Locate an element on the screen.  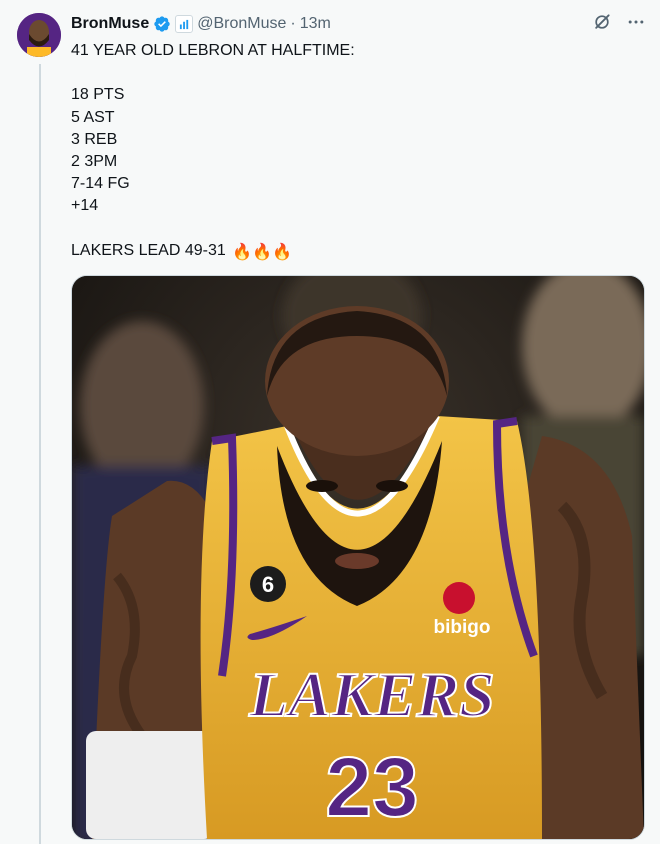
display-name: BronMuse is located at coordinates (110, 24).